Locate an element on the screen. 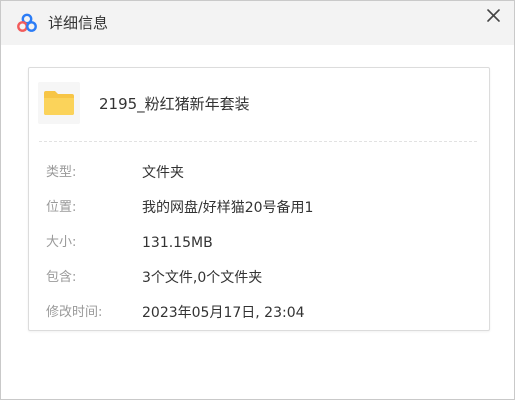 This screenshot has width=515, height=400. dialog-title: 详细信息 is located at coordinates (78, 23).